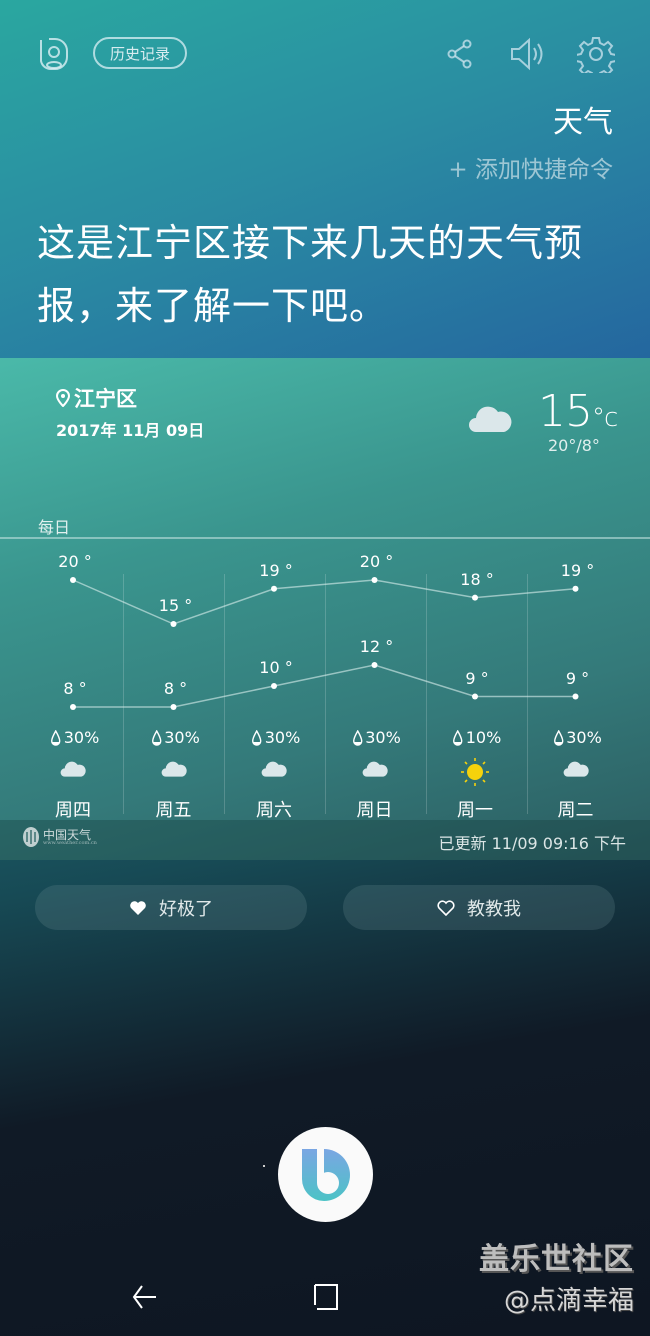 The image size is (650, 1336). Describe the element at coordinates (105, 399) in the screenshot. I see `location-name: 江宁区` at that location.